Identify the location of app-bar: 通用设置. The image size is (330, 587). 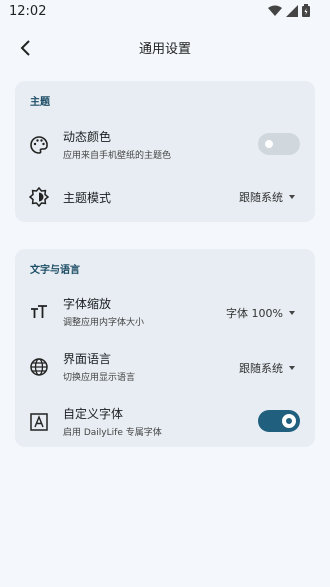
(165, 48).